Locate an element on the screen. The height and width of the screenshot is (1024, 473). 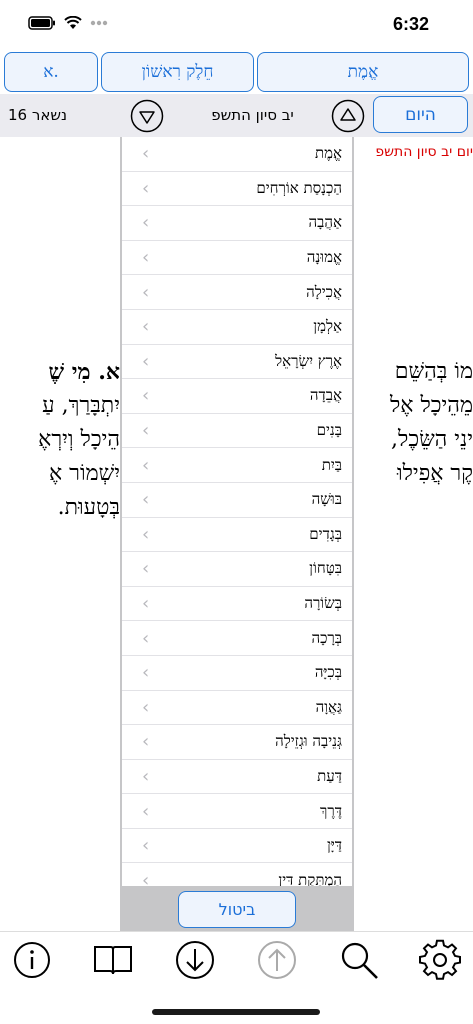
reading-line: יִשְׁמוֹר אֶ is located at coordinates (84, 473).